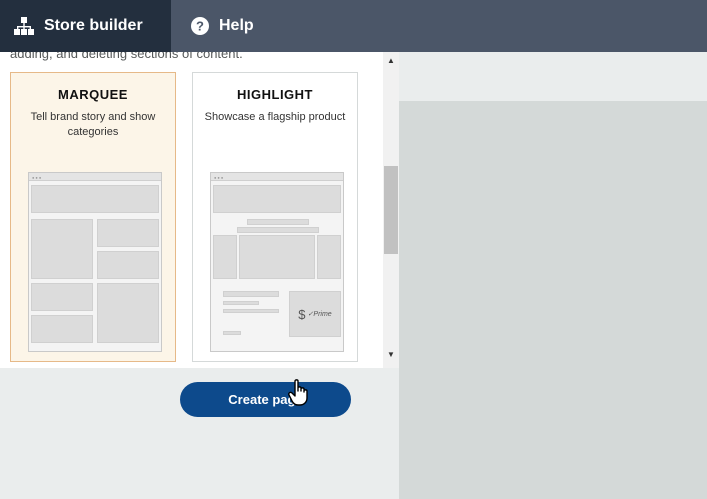 The height and width of the screenshot is (499, 707). I want to click on product-price-placeholder: $ ✓Prime, so click(315, 314).